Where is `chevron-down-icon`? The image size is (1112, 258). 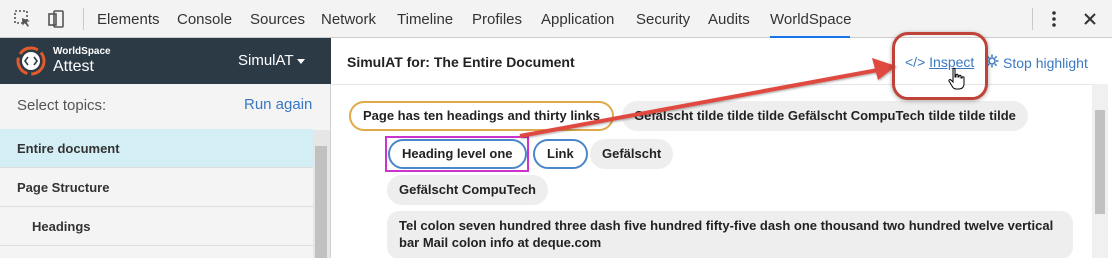 chevron-down-icon is located at coordinates (301, 61).